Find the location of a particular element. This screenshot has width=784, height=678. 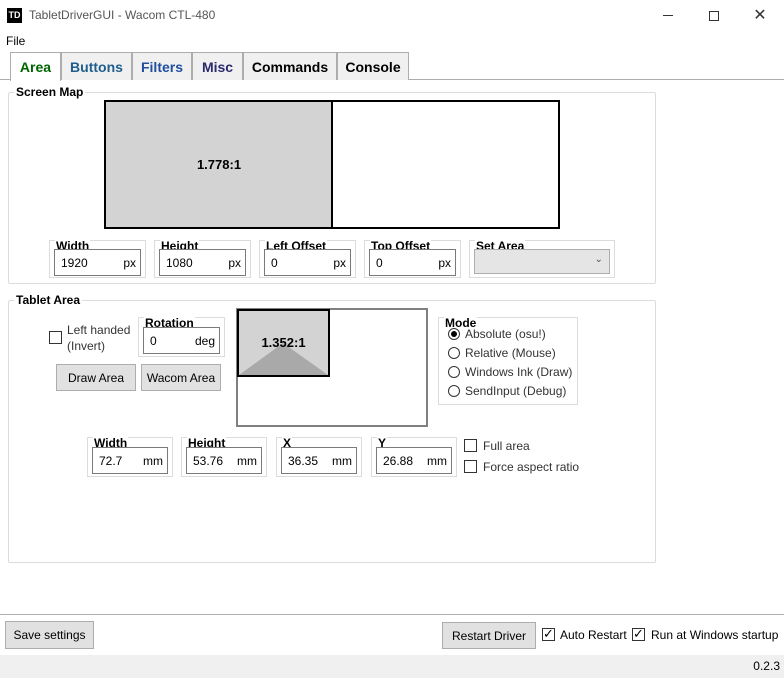

screen-height-input: 1080 px is located at coordinates (202, 262).